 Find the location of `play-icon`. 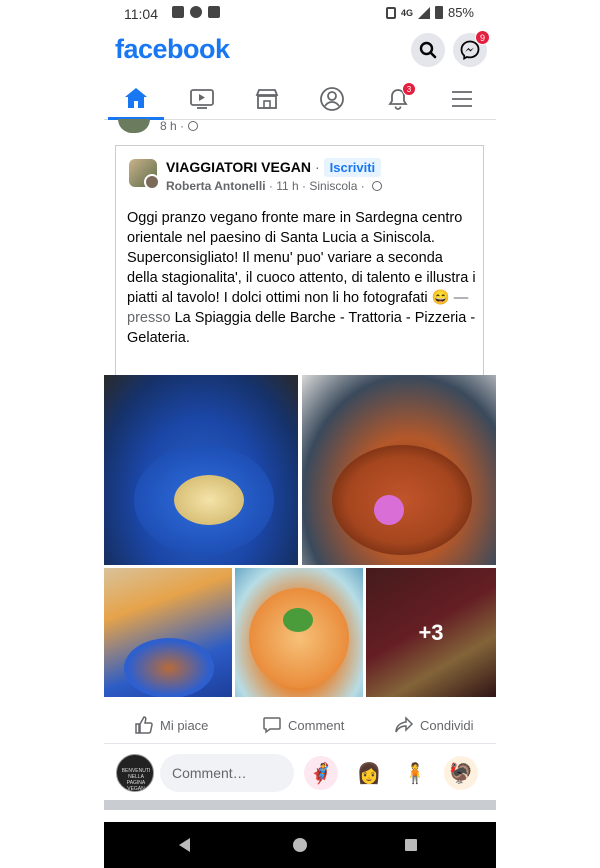

play-icon is located at coordinates (196, 12).